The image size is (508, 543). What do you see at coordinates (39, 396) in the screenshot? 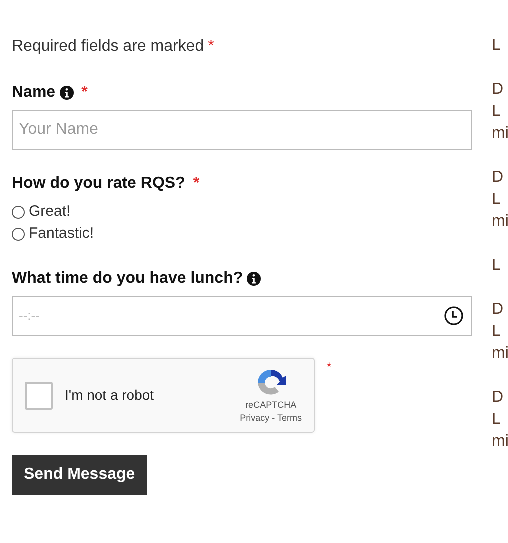
I see `captcha-checkbox` at bounding box center [39, 396].